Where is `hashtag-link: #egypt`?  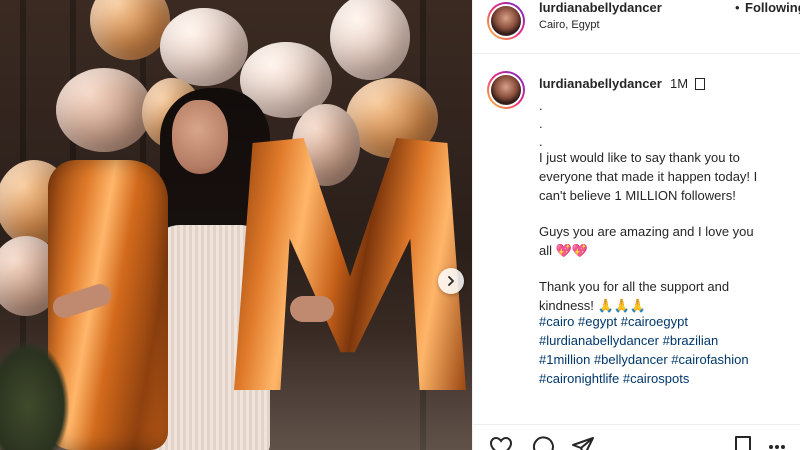 hashtag-link: #egypt is located at coordinates (597, 321).